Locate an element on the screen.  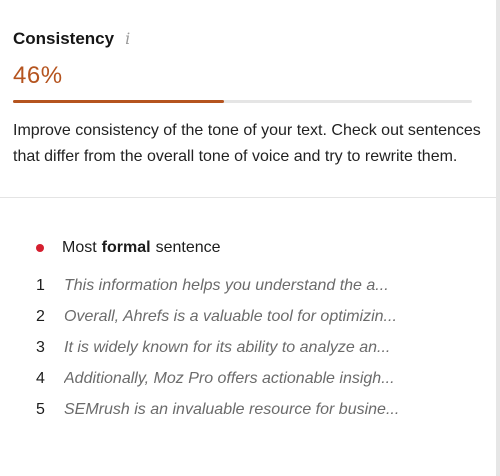
formal-sentences-header: Most formal sentence is located at coordinates (268, 248).